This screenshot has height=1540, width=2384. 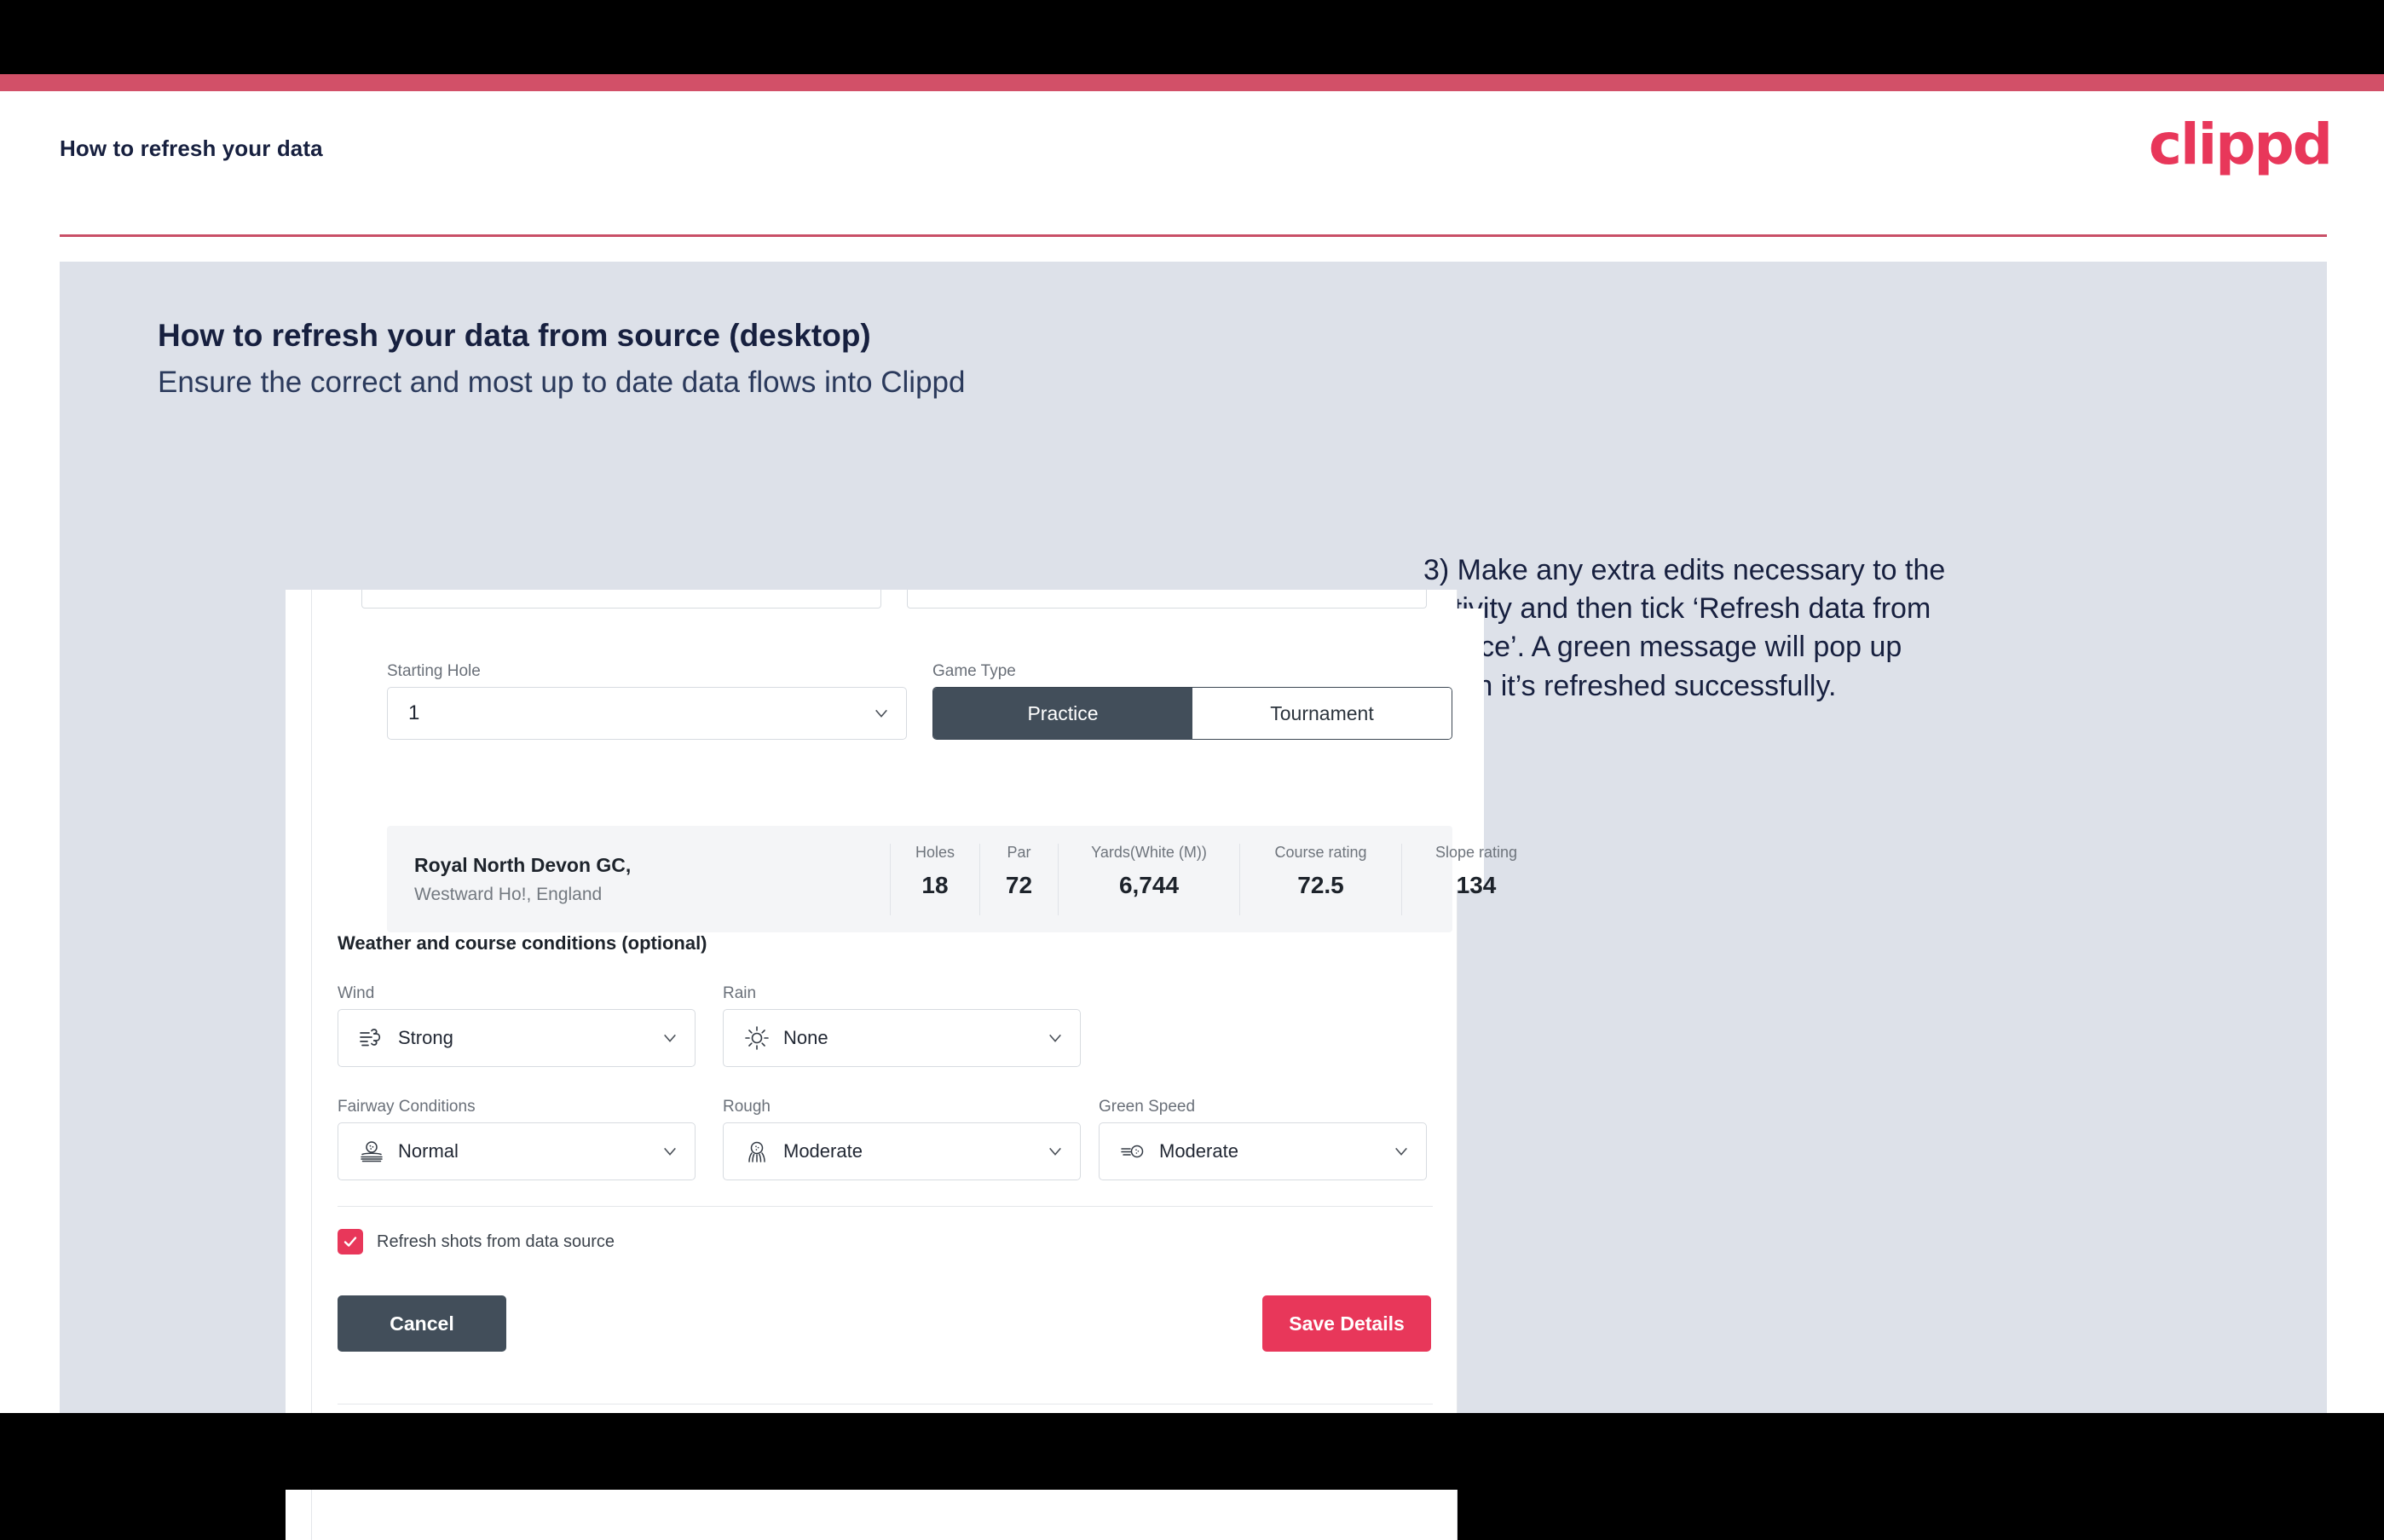 What do you see at coordinates (1192, 37) in the screenshot?
I see `top-letterbox-bar` at bounding box center [1192, 37].